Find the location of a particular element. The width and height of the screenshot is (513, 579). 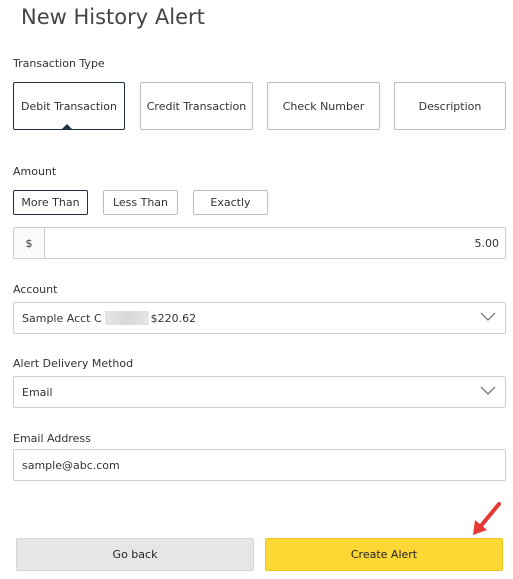

delivery-method-label: Alert Delivery Method is located at coordinates (73, 363).